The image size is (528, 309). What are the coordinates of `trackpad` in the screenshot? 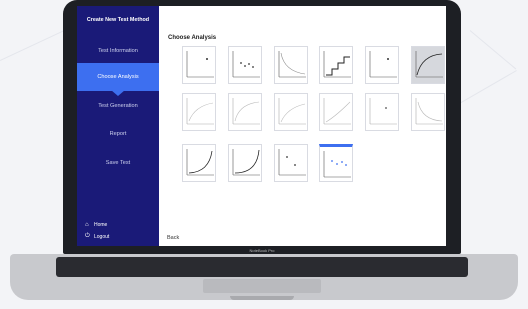 It's located at (262, 286).